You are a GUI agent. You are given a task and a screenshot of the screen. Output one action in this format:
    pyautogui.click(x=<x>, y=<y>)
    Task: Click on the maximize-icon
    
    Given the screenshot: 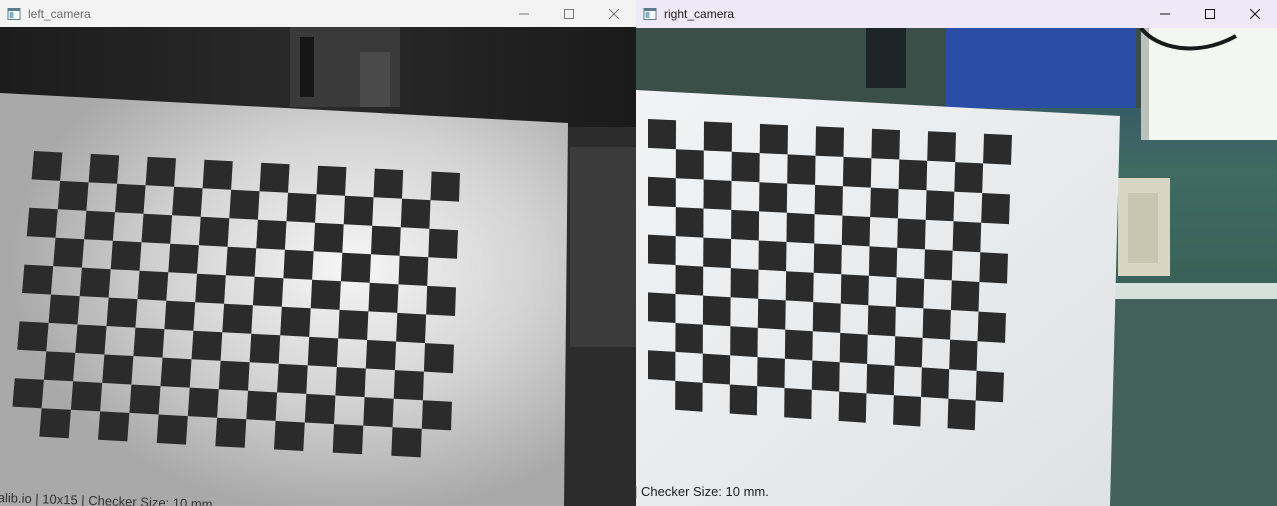 What is the action you would take?
    pyautogui.click(x=1209, y=14)
    